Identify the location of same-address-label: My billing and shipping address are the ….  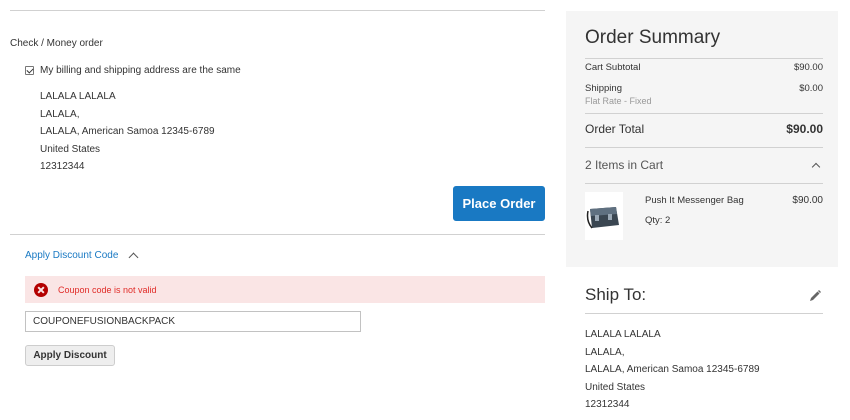
(140, 70).